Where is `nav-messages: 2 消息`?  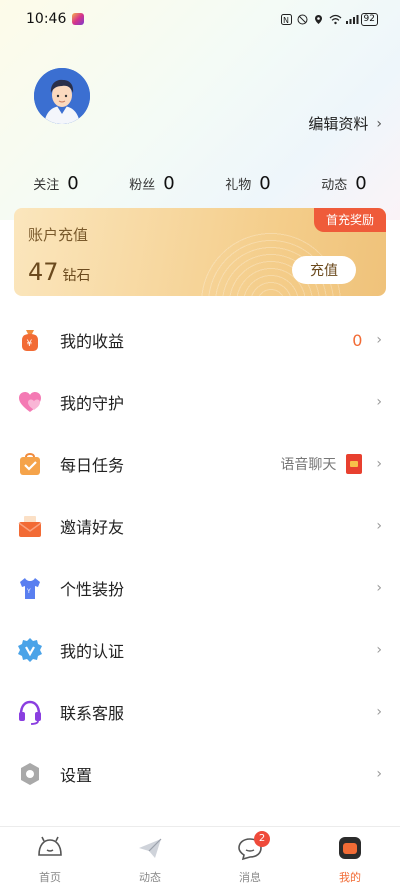 nav-messages: 2 消息 is located at coordinates (250, 858).